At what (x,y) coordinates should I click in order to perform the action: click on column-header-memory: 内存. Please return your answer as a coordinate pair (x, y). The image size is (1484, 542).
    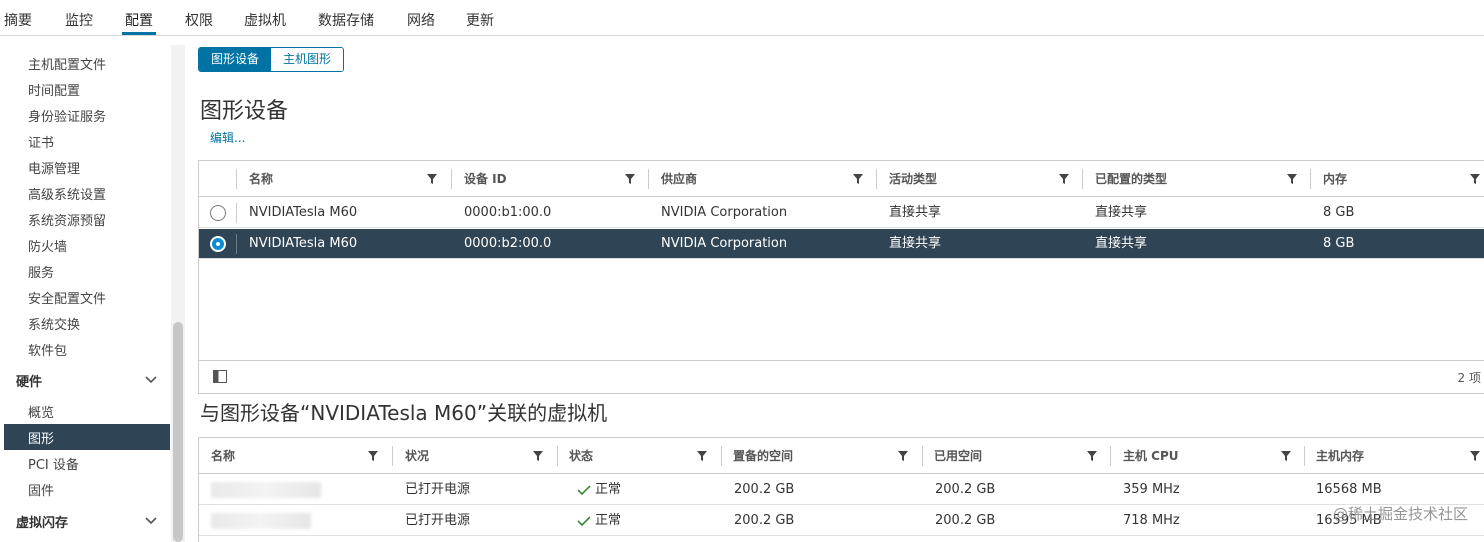
    Looking at the image, I should click on (1335, 179).